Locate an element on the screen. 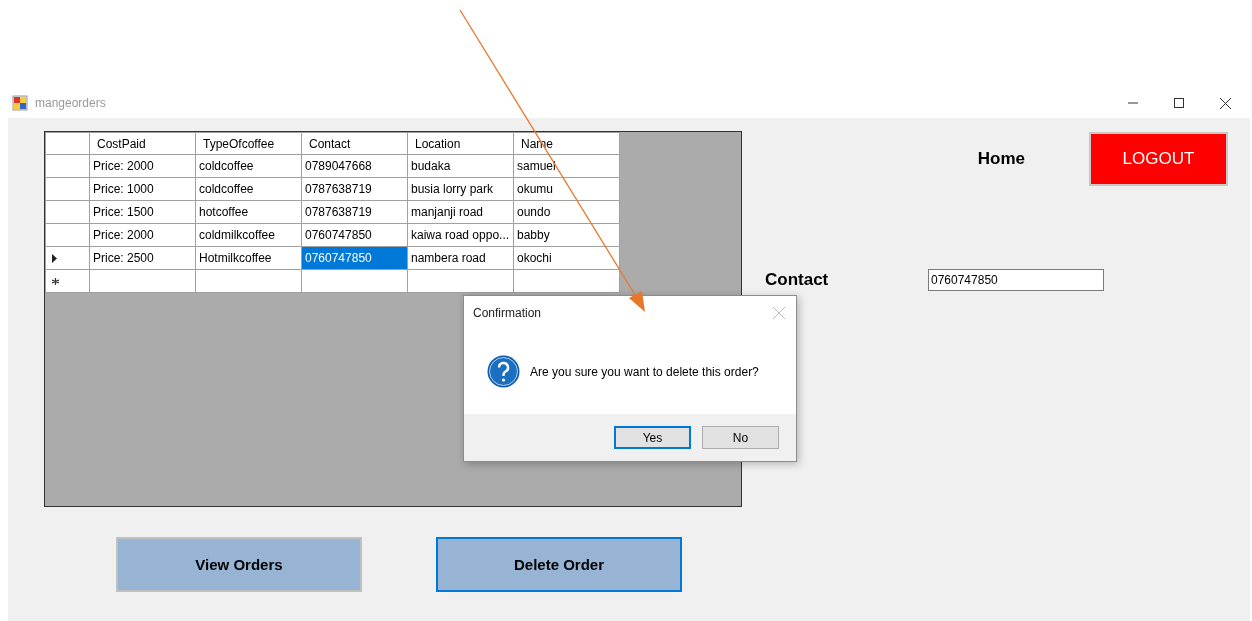  table-cell: hotcoffee is located at coordinates (248, 212).